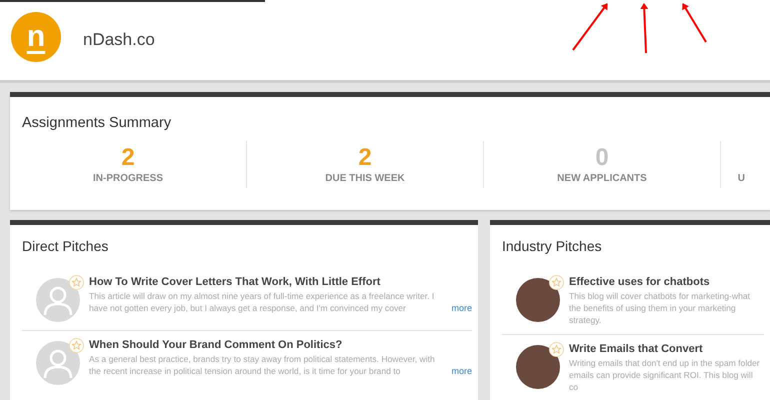  Describe the element at coordinates (602, 178) in the screenshot. I see `stat-label: NEW APPLICANTS` at that location.